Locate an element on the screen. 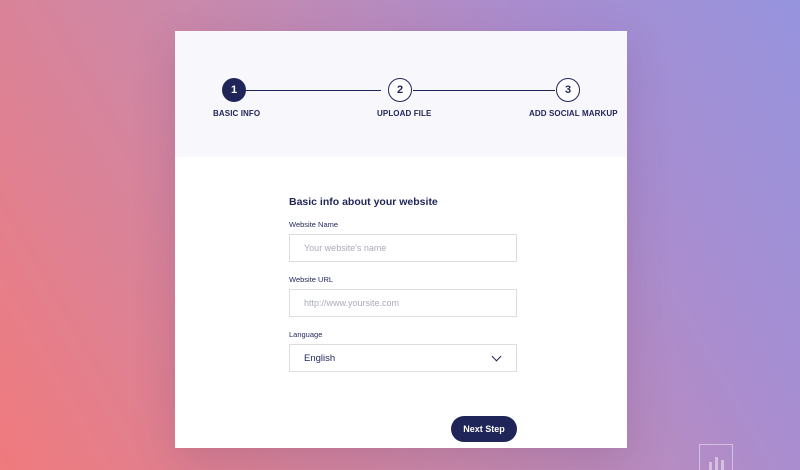 This screenshot has height=470, width=800. next-step-button: Next Step is located at coordinates (484, 429).